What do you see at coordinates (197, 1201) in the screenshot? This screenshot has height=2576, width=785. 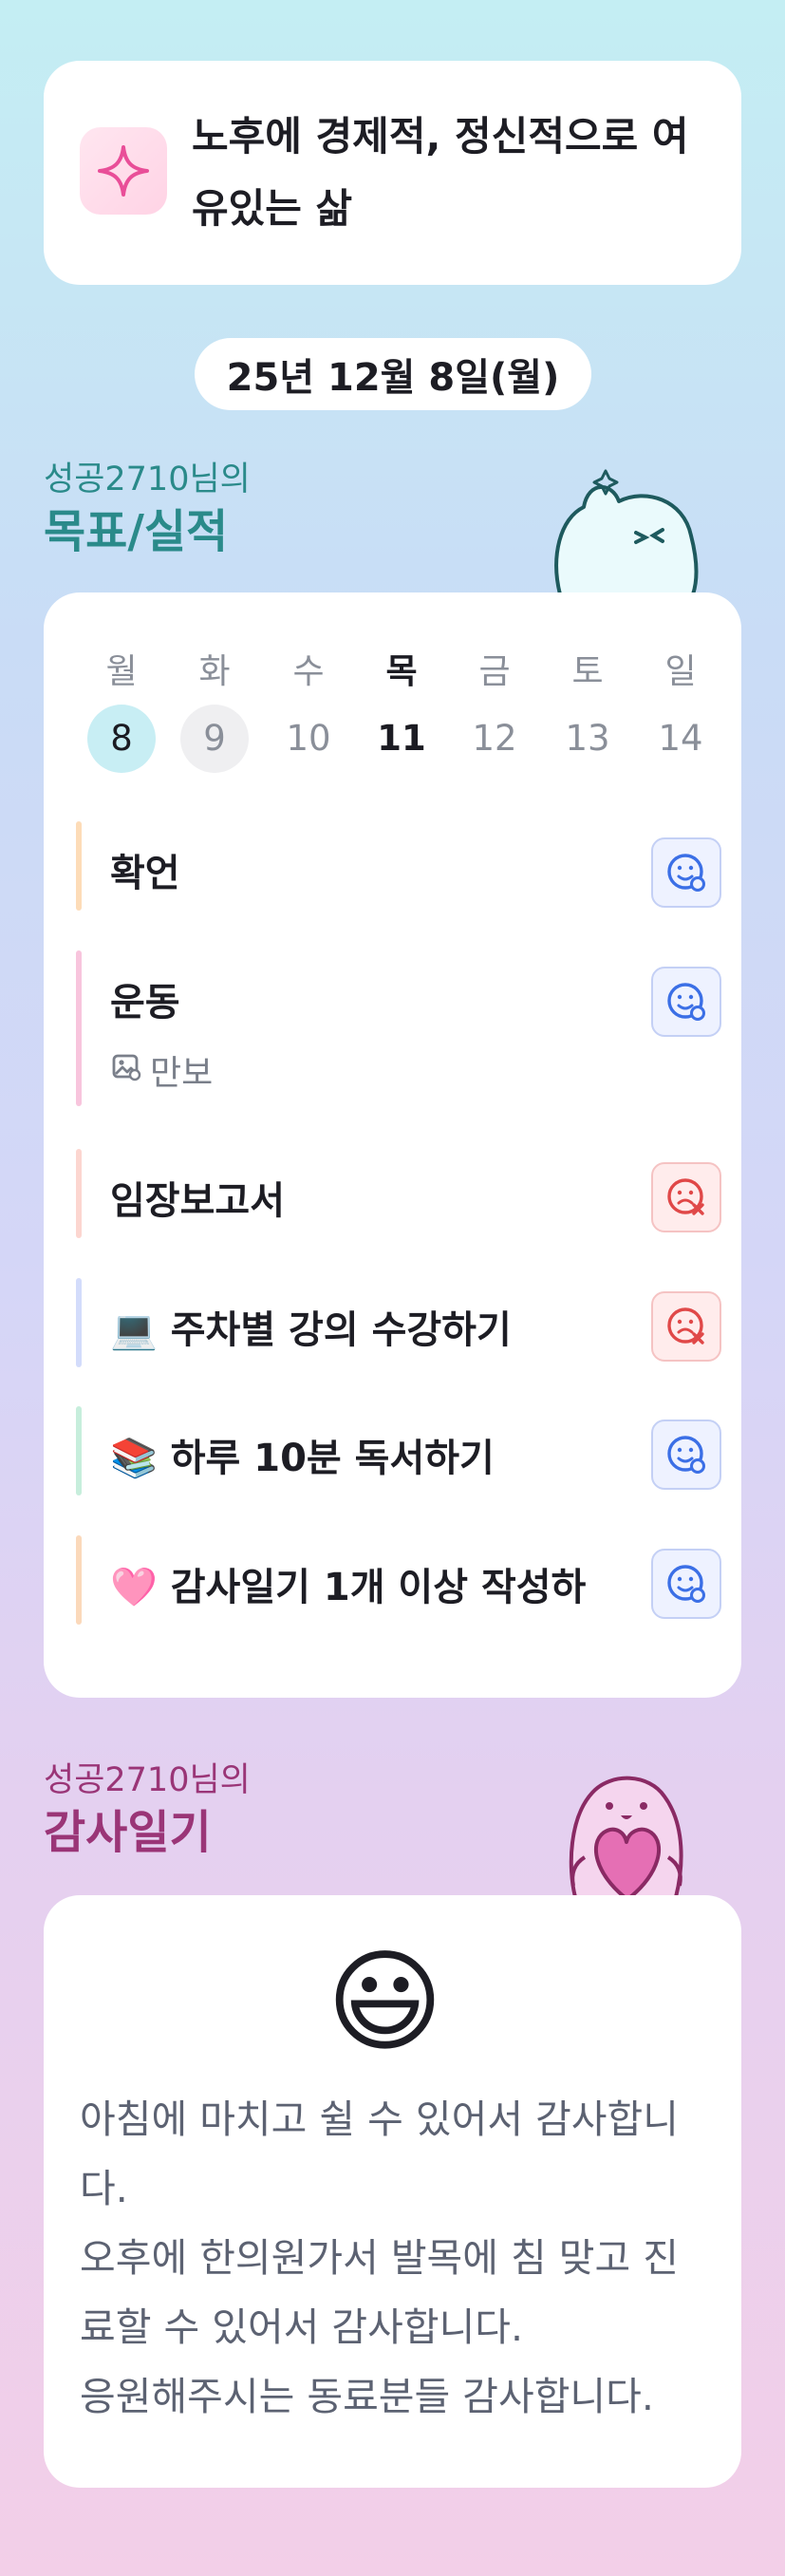 I see `goal-title: 임장보고서` at bounding box center [197, 1201].